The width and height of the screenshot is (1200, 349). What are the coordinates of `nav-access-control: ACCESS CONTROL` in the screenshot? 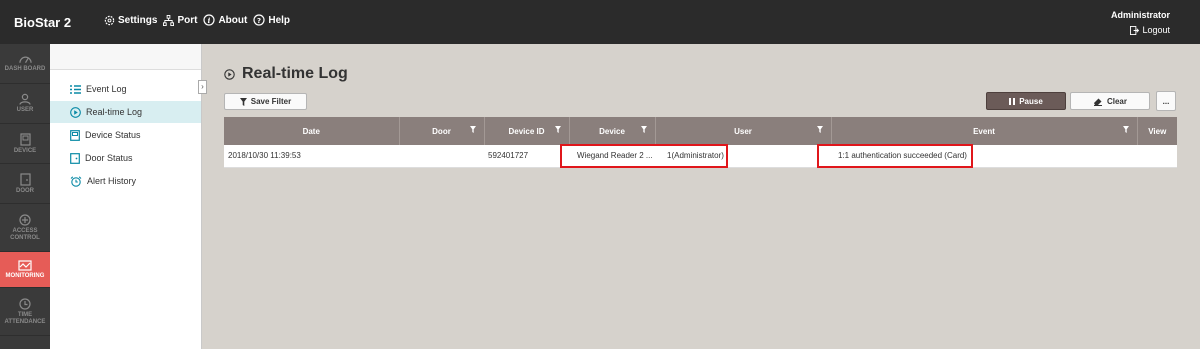 It's located at (25, 228).